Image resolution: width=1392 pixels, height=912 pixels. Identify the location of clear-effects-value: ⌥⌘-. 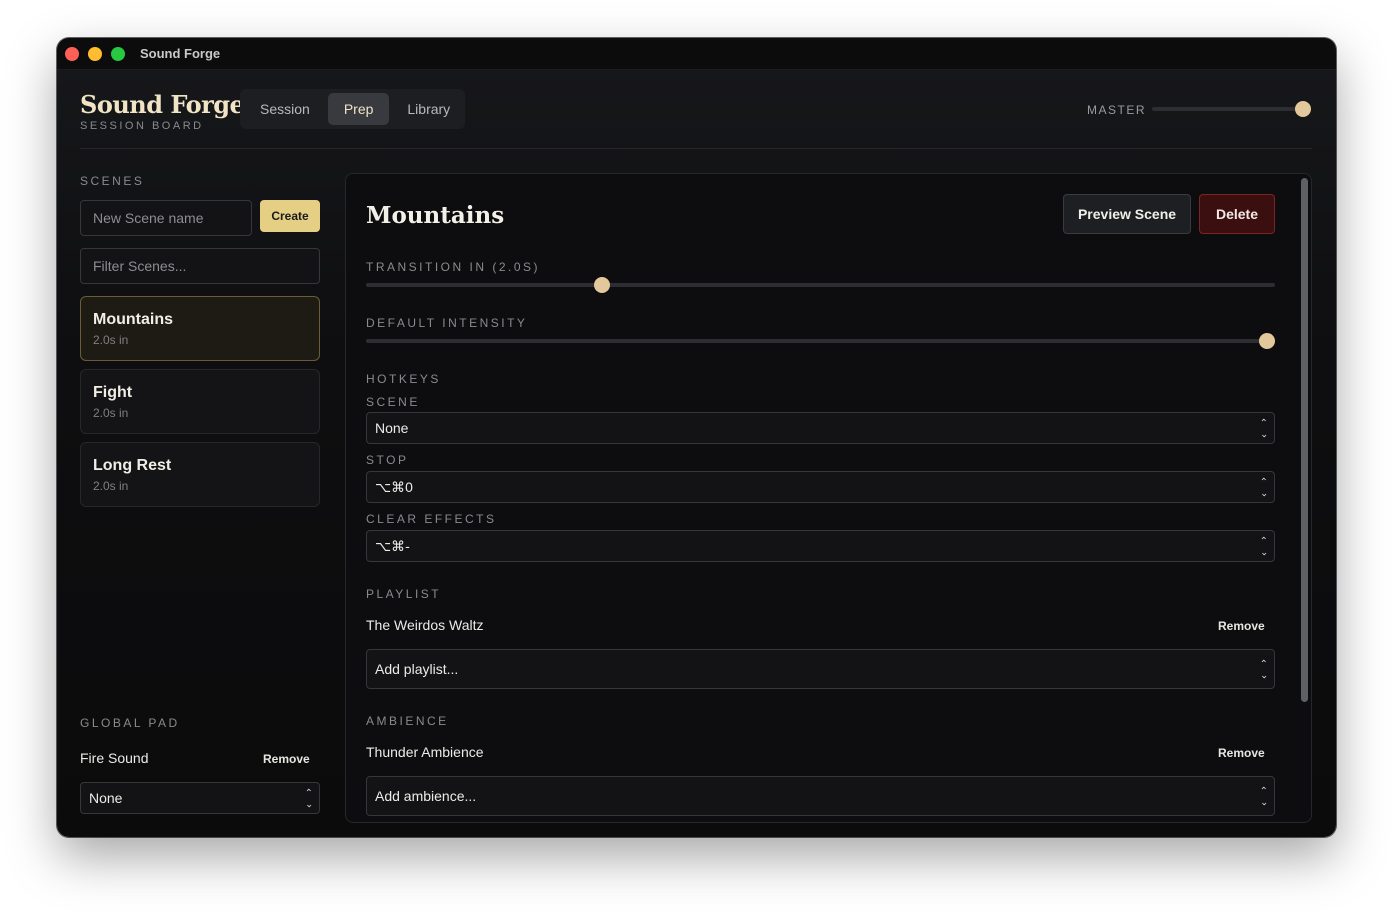
(392, 545).